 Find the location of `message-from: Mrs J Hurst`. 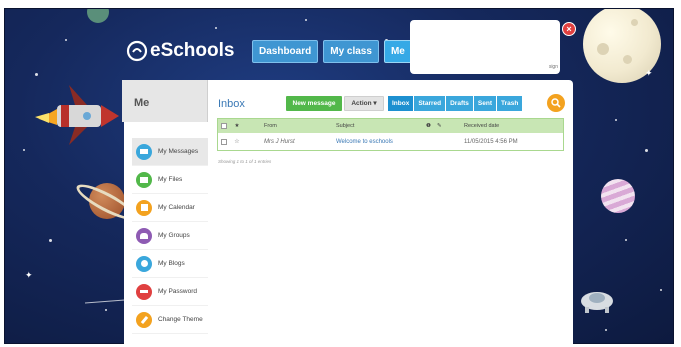

message-from: Mrs J Hurst is located at coordinates (279, 141).